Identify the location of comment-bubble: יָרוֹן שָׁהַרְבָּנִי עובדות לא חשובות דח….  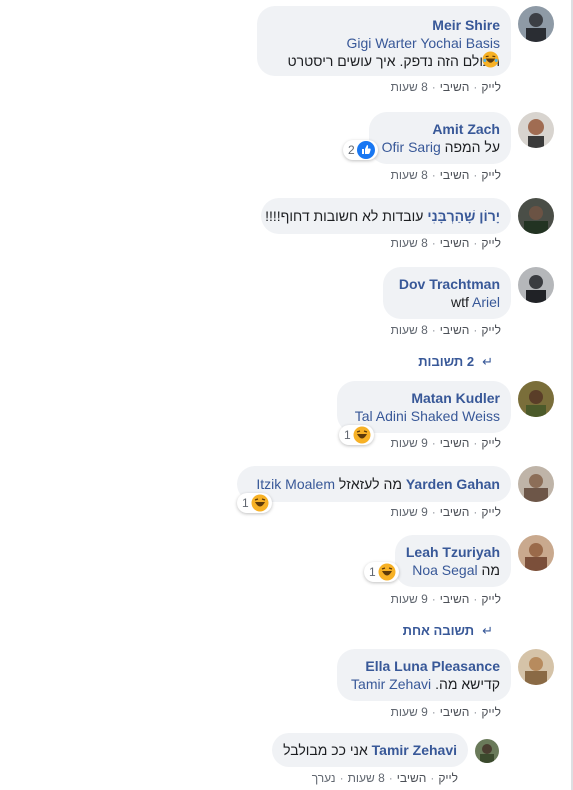
(386, 216).